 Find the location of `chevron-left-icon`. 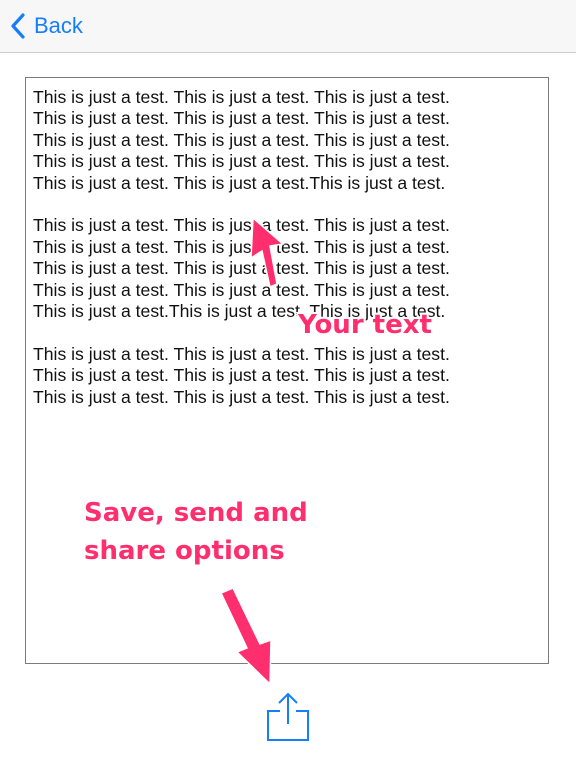

chevron-left-icon is located at coordinates (18, 26).